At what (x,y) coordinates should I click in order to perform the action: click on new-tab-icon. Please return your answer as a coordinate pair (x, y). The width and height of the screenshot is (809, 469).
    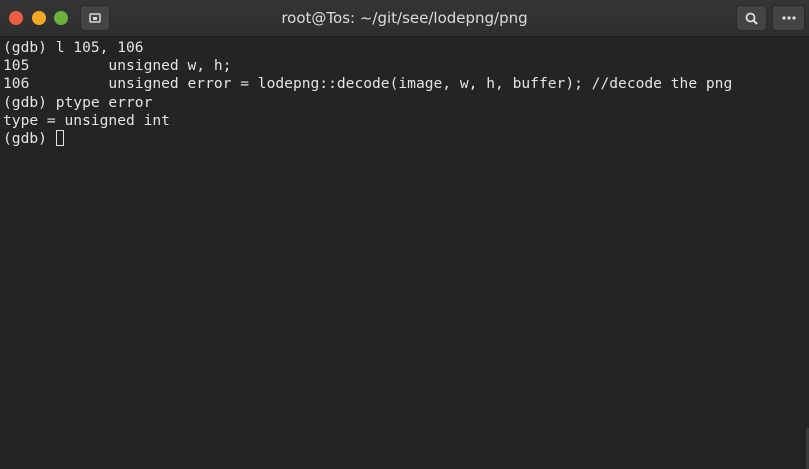
    Looking at the image, I should click on (95, 18).